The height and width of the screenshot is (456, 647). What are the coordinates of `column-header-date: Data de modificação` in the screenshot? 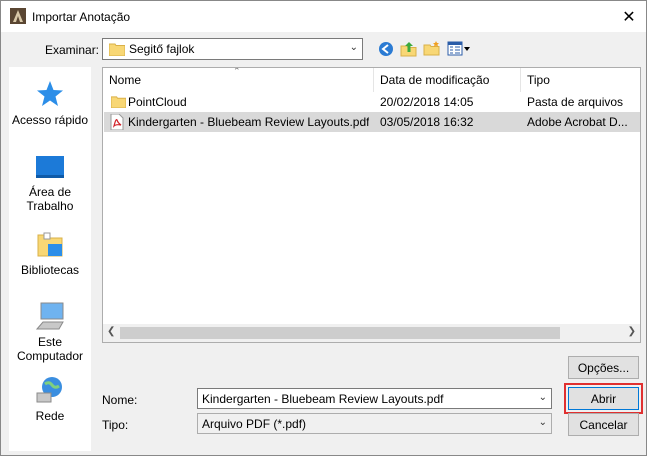 It's located at (447, 80).